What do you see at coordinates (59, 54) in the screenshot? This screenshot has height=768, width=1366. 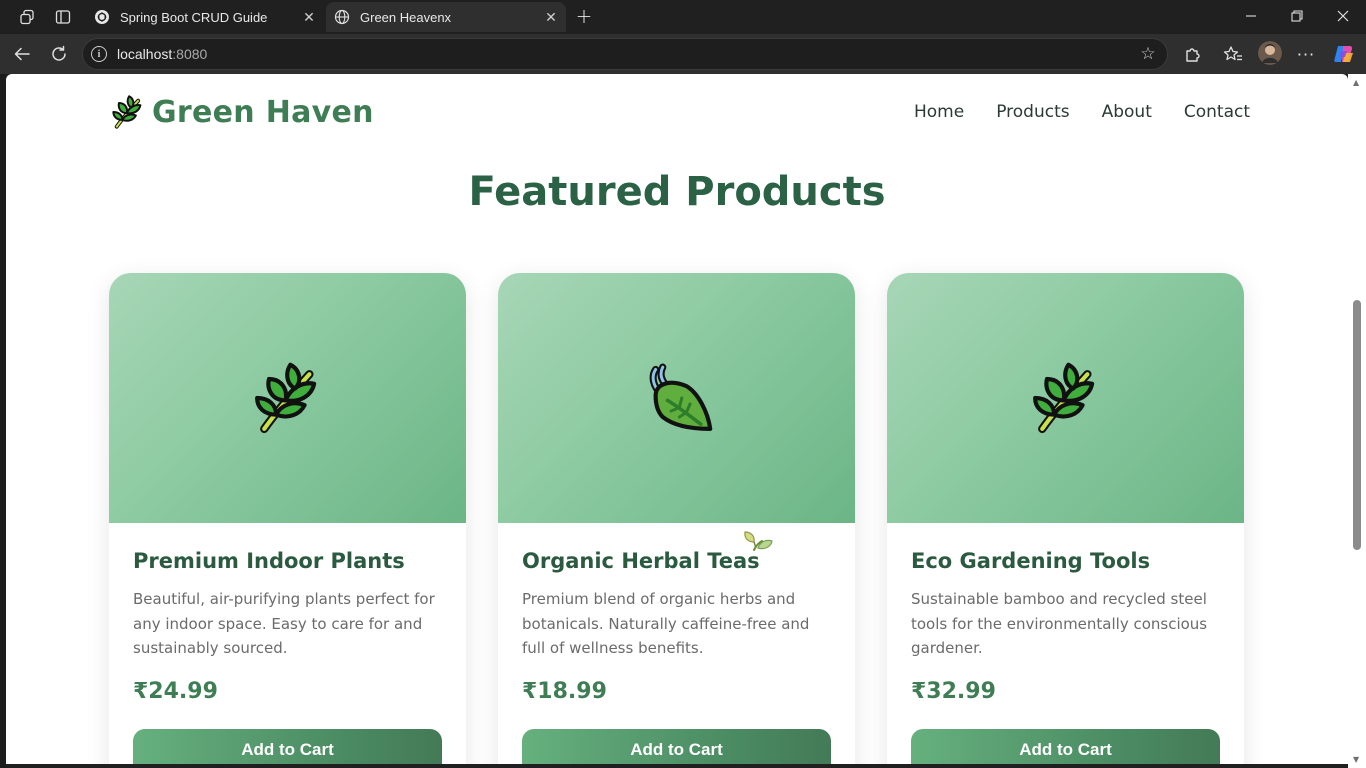 I see `refresh-icon` at bounding box center [59, 54].